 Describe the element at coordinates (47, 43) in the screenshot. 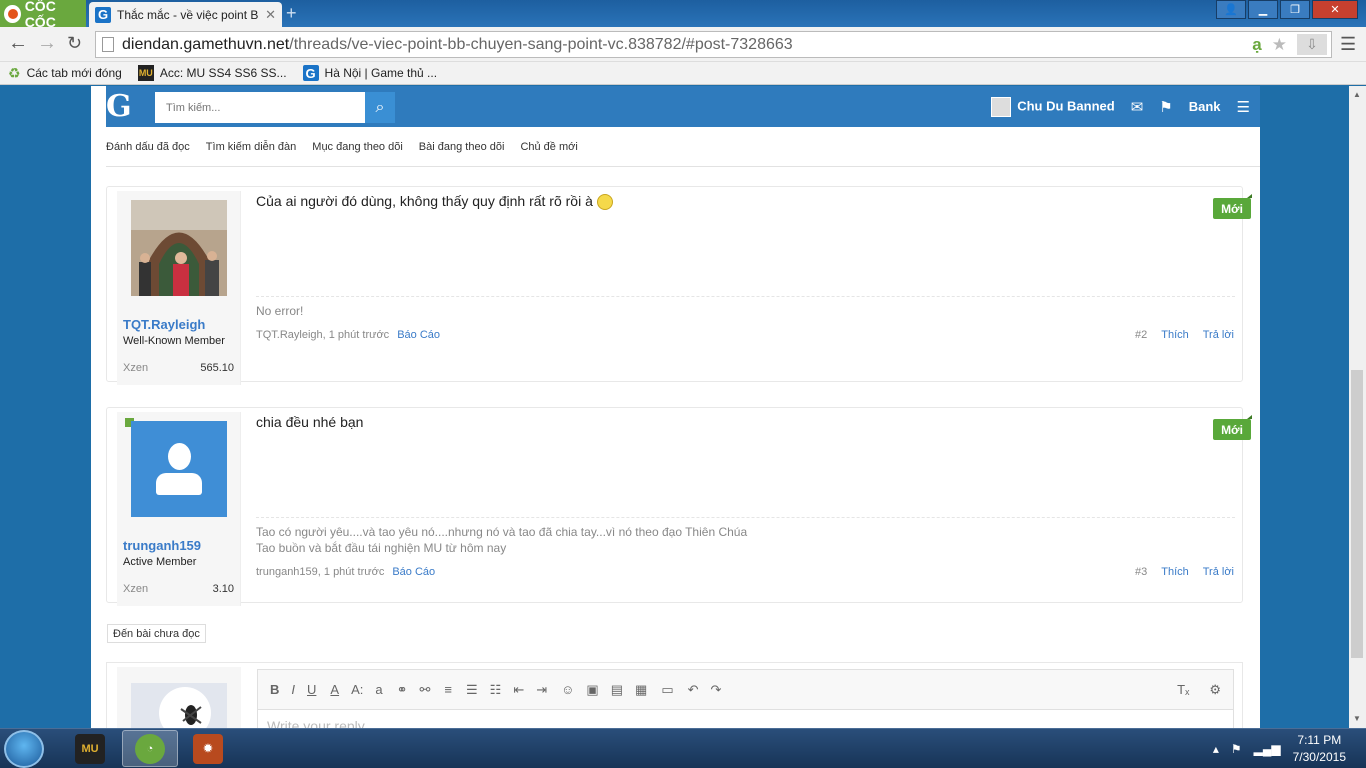

I see `forward-icon: →` at that location.